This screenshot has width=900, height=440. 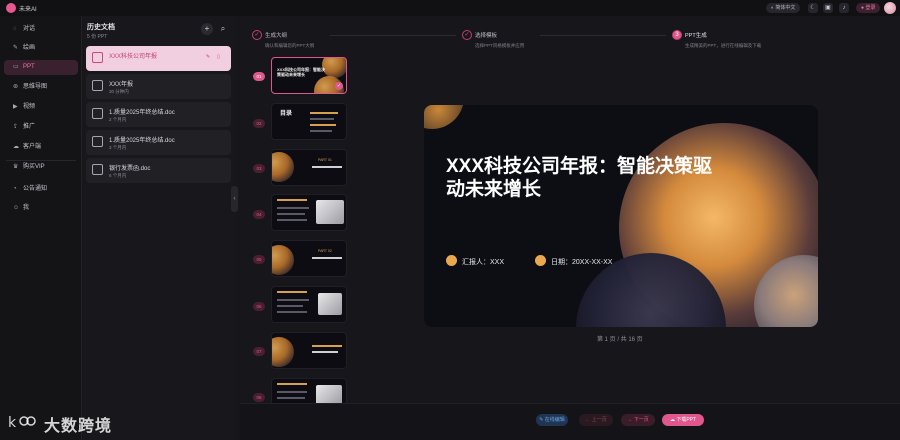 I want to click on search-button: ⌕, so click(x=223, y=29).